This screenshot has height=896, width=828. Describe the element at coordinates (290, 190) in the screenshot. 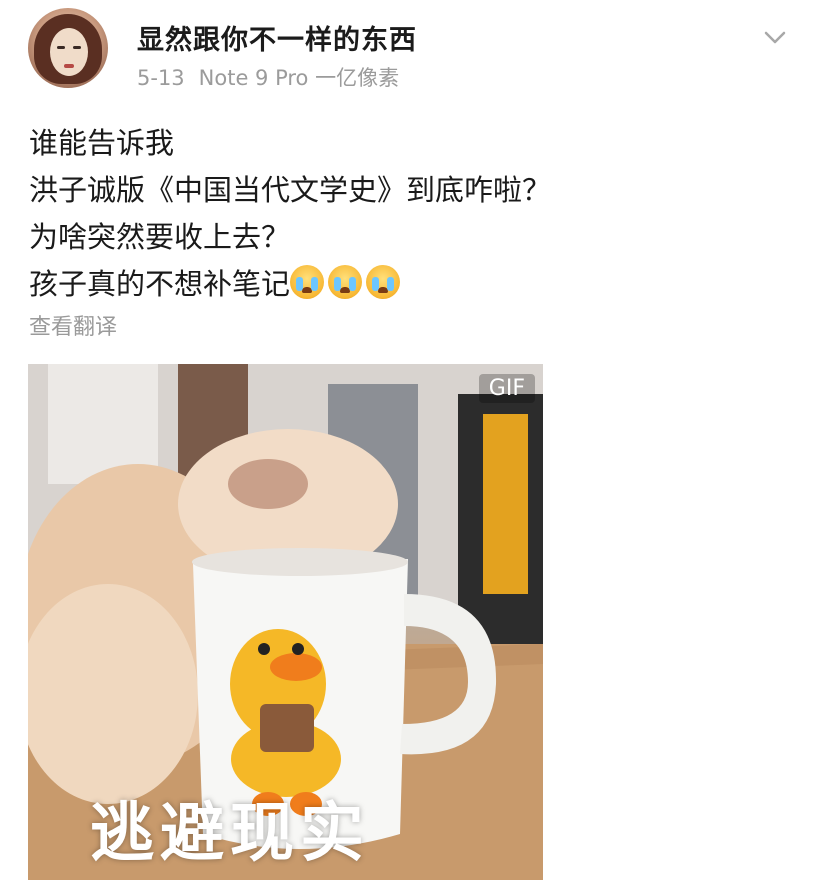

I see `post-line: 洪子诚版《中国当代文学史》到底咋啦？` at that location.